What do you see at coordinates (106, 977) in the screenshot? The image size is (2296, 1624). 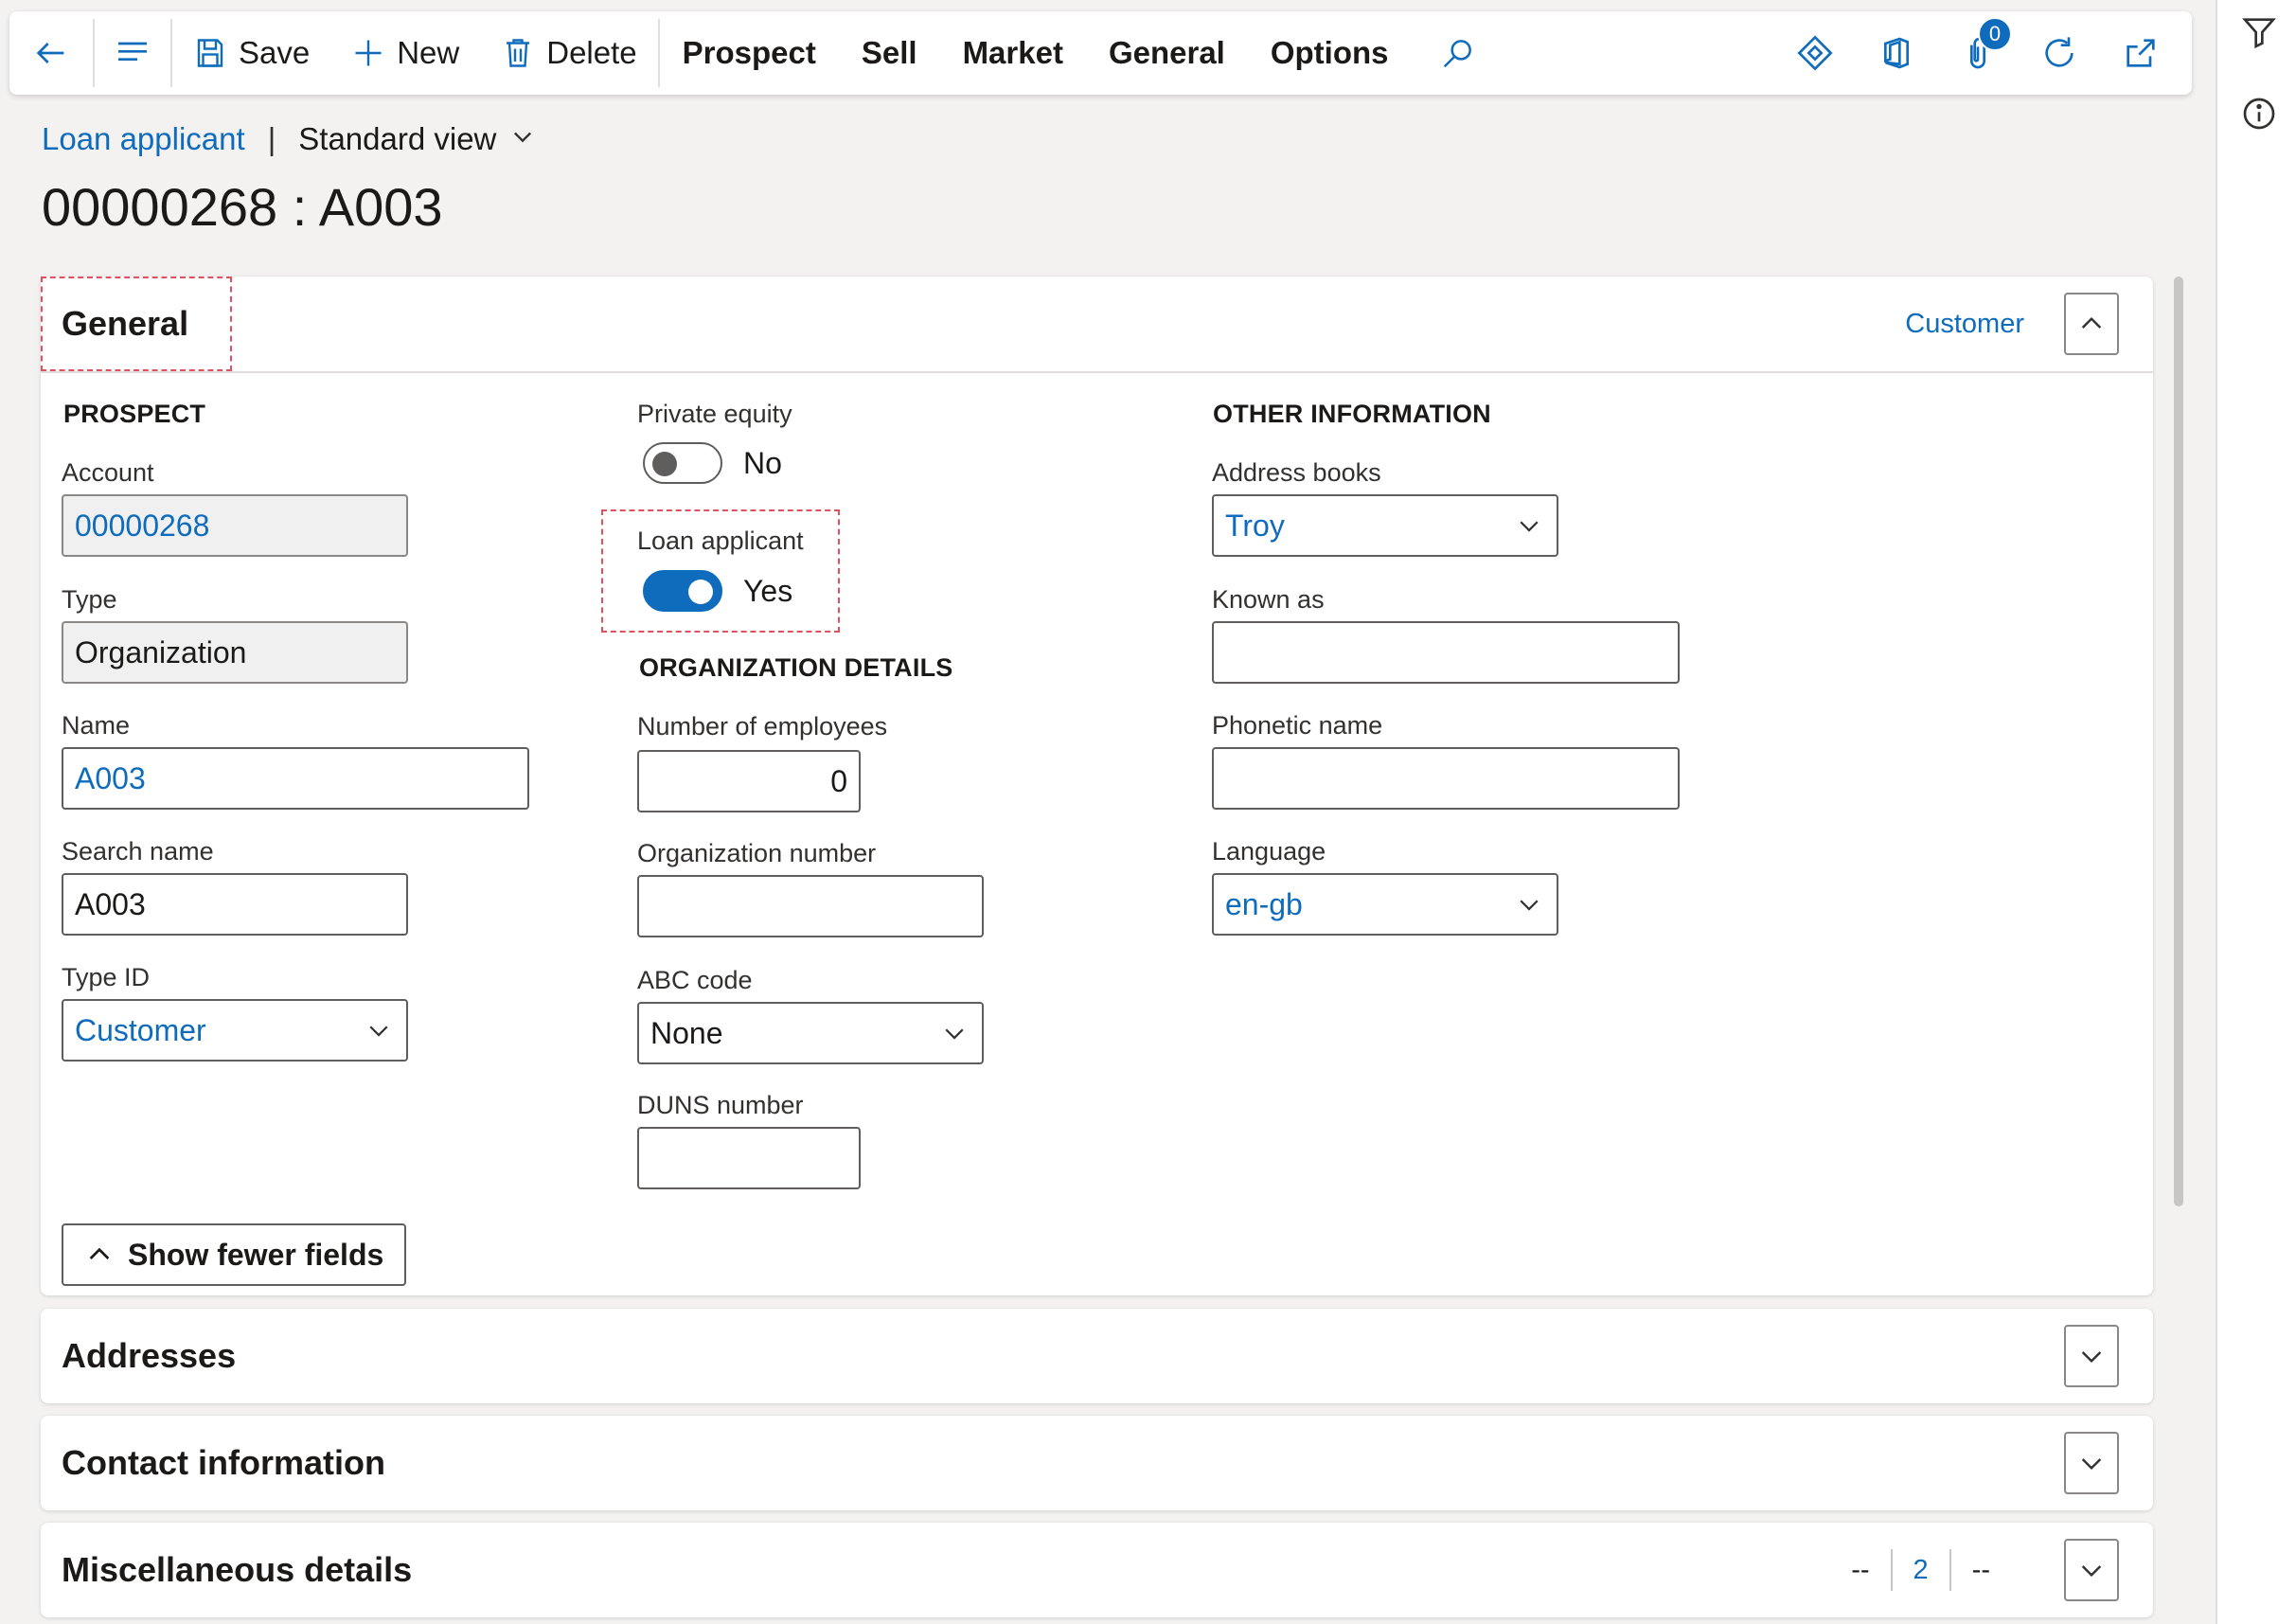 I see `type-id-label: Type ID` at bounding box center [106, 977].